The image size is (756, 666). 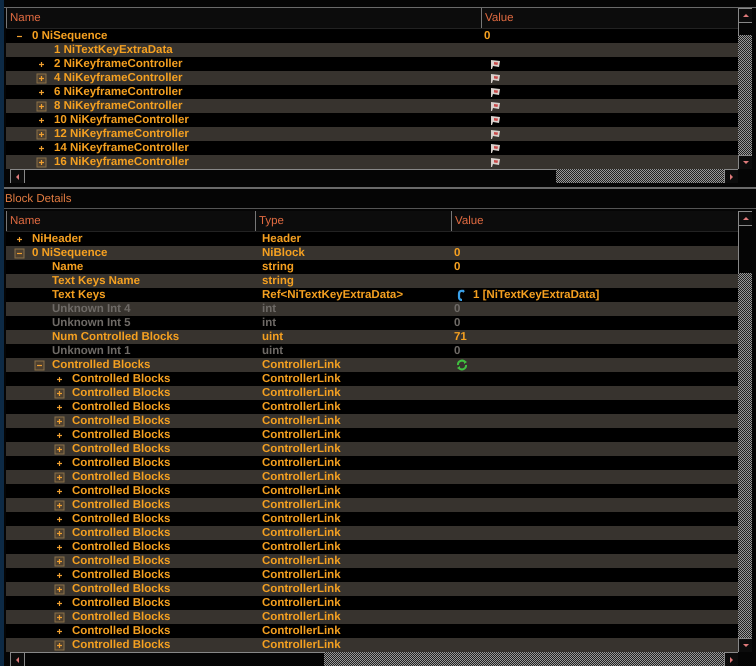 What do you see at coordinates (281, 239) in the screenshot?
I see `field-type: Header` at bounding box center [281, 239].